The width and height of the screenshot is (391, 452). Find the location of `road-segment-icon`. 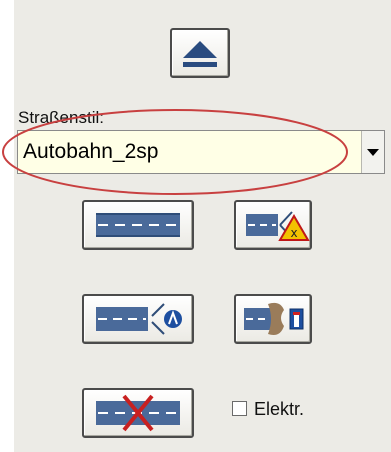

road-segment-icon is located at coordinates (138, 225).